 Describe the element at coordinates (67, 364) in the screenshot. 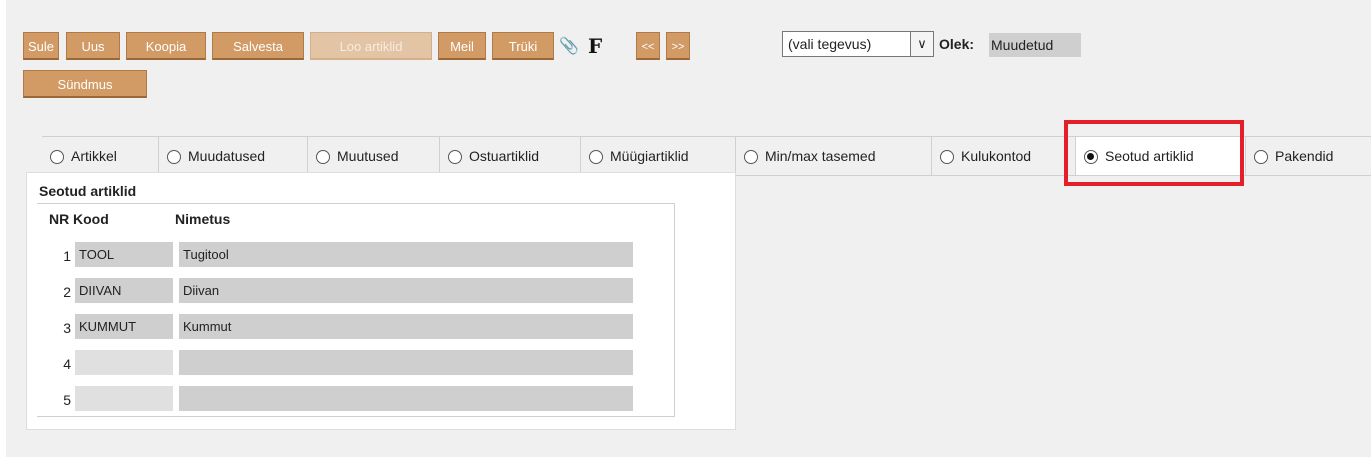

I see `row-number: 4` at that location.